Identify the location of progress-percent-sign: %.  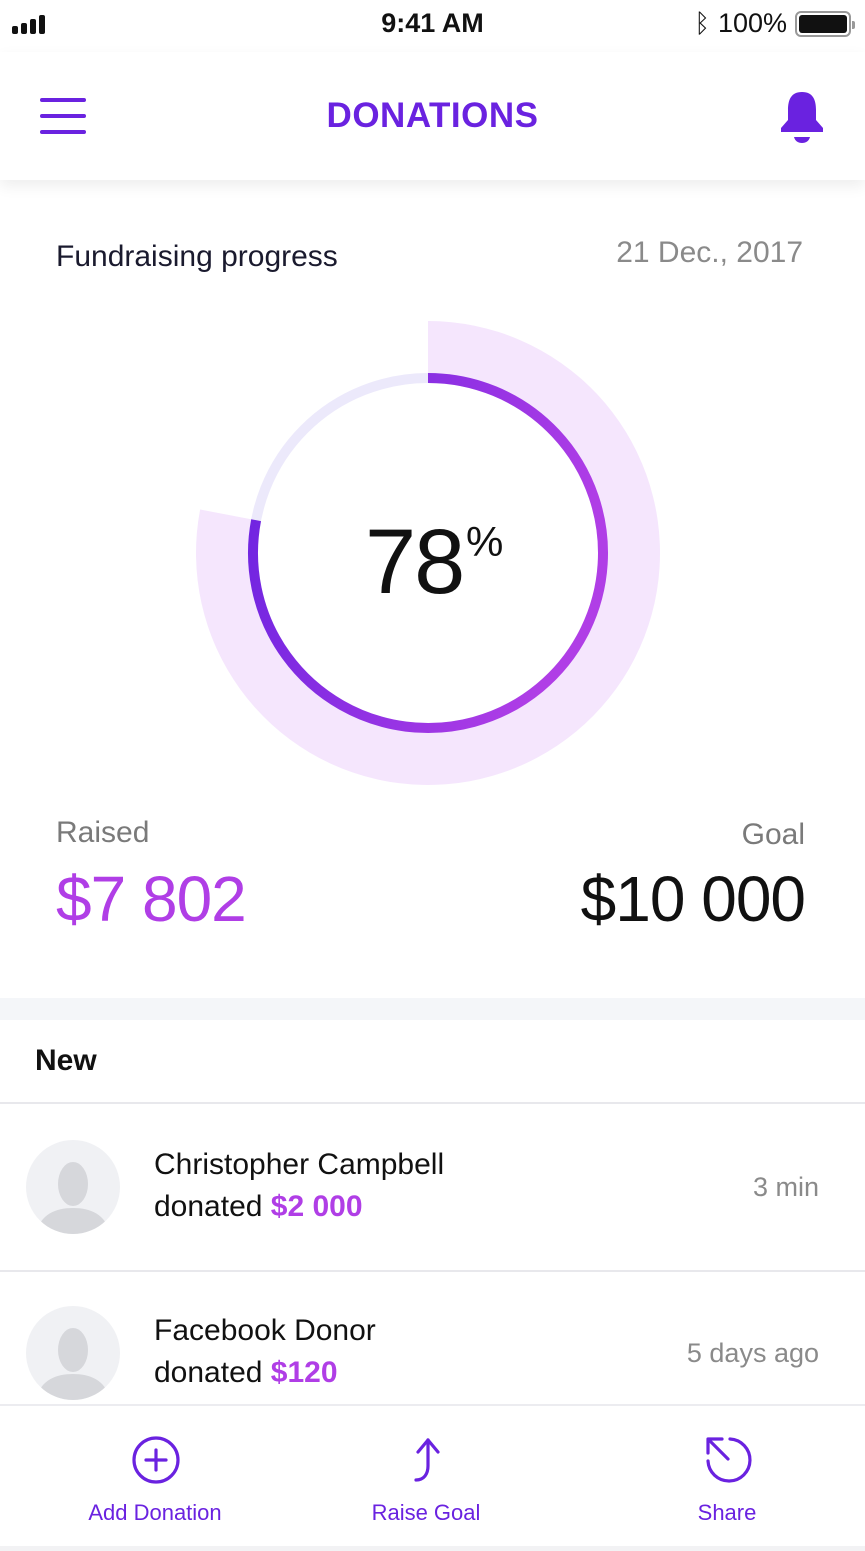
(485, 541).